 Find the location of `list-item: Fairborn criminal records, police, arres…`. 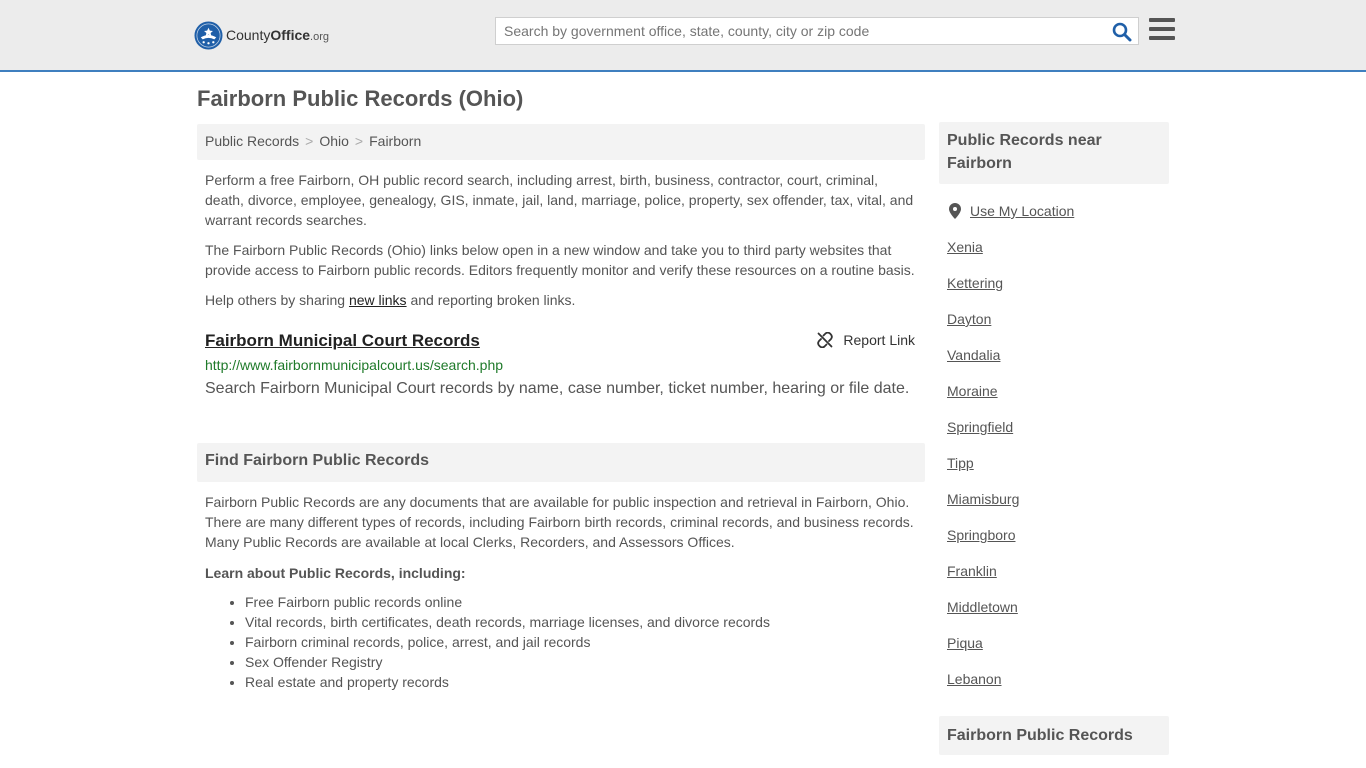

list-item: Fairborn criminal records, police, arres… is located at coordinates (585, 642).